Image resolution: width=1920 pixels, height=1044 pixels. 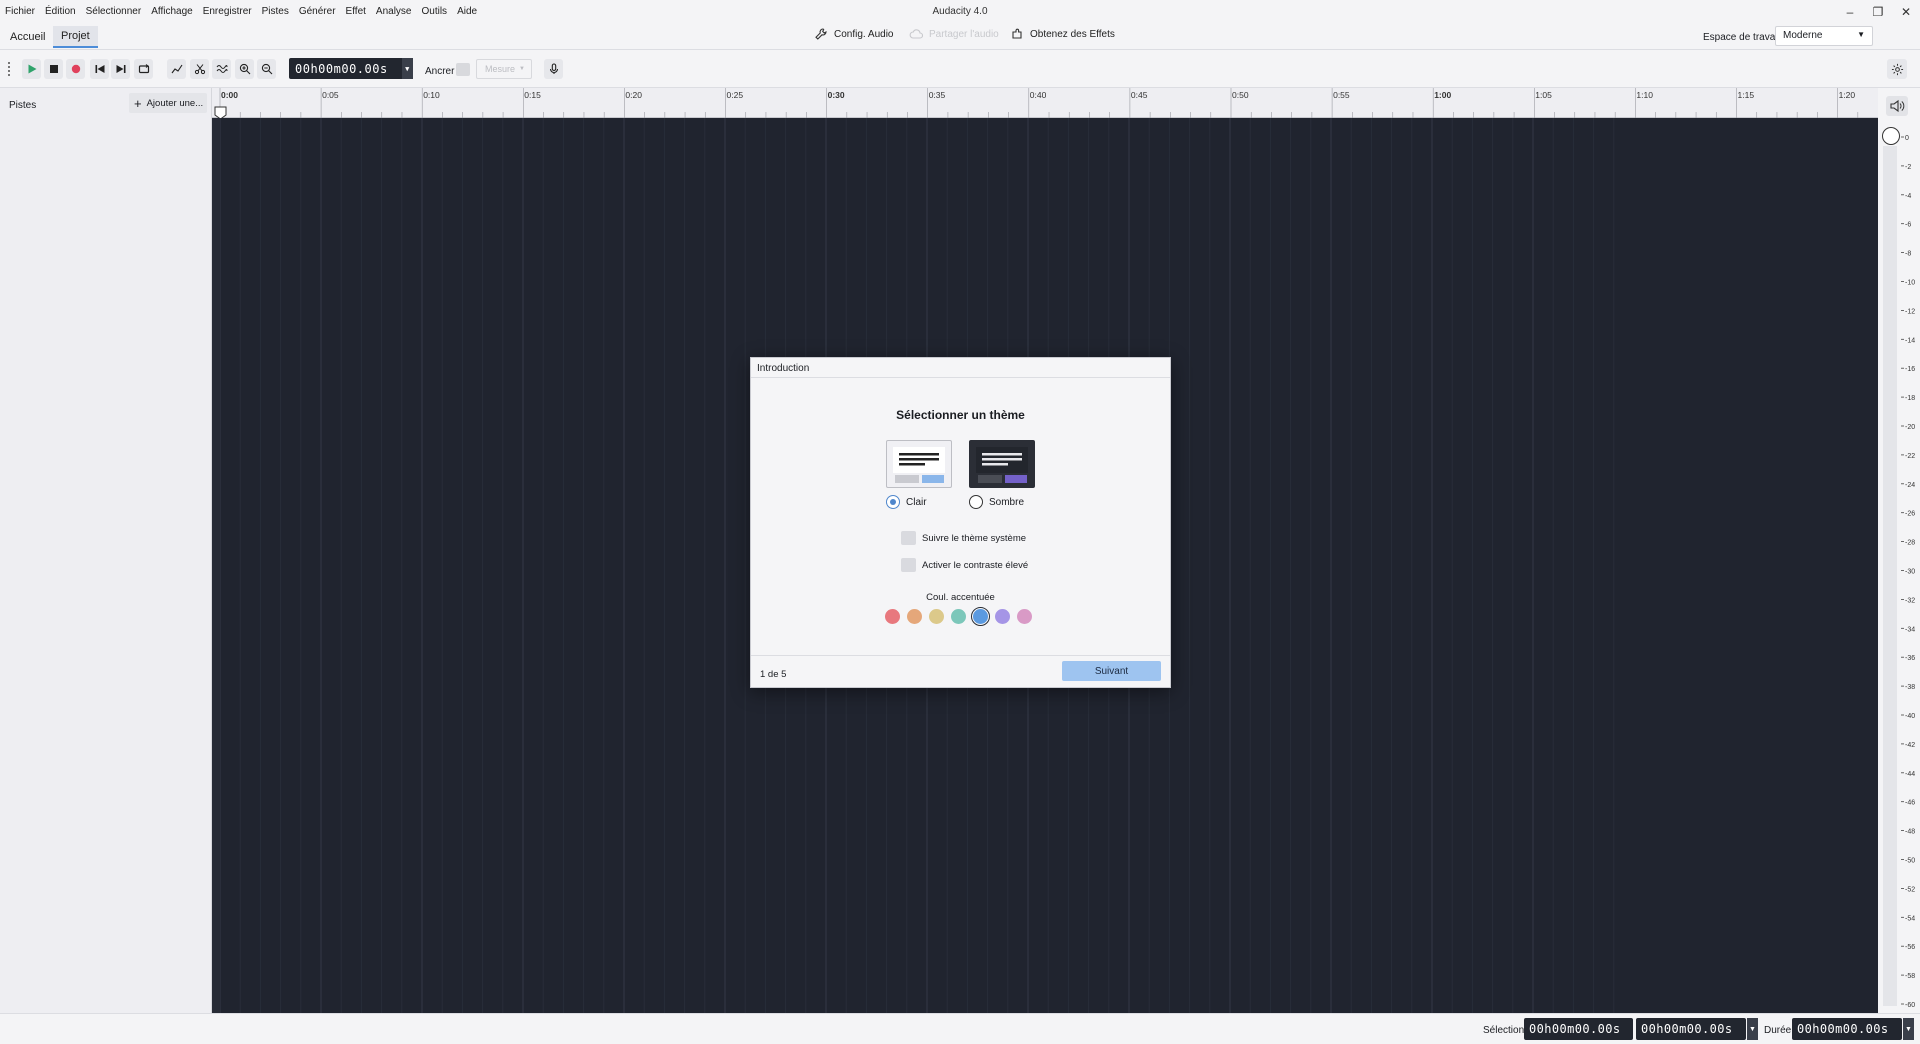 I want to click on ruler-label: 0:55, so click(x=1341, y=95).